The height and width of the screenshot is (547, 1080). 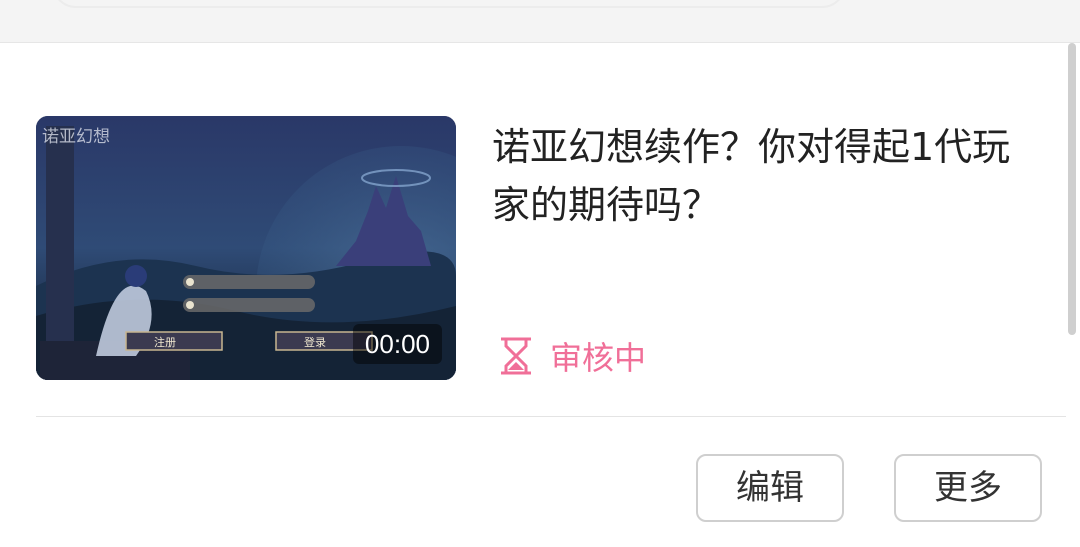 What do you see at coordinates (165, 342) in the screenshot?
I see `register-label: 注册` at bounding box center [165, 342].